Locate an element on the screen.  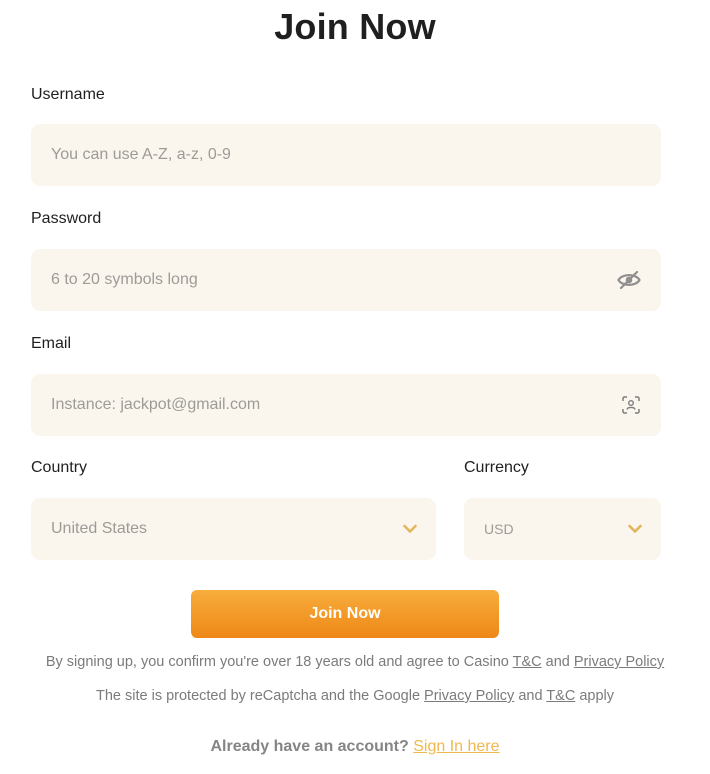
password-label: Password is located at coordinates (66, 218).